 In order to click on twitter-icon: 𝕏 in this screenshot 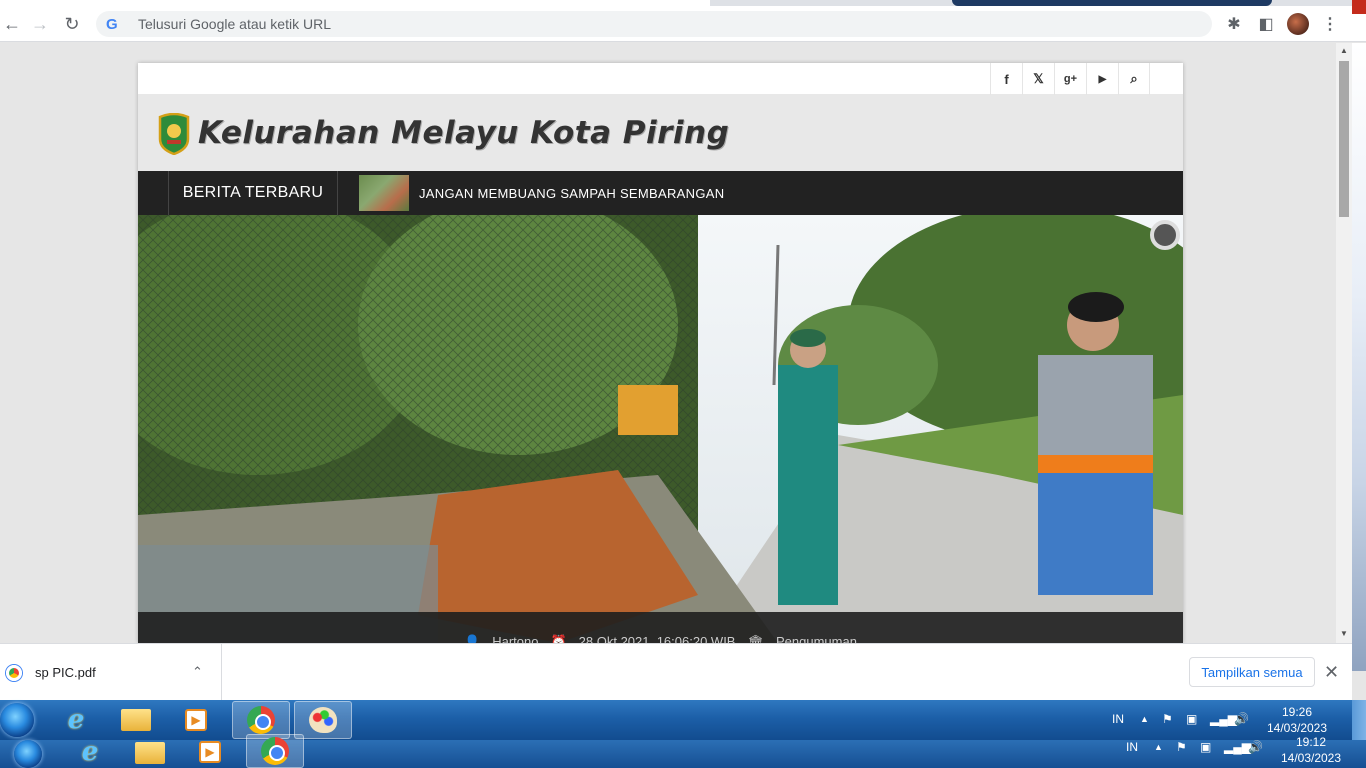, I will do `click(1038, 79)`.